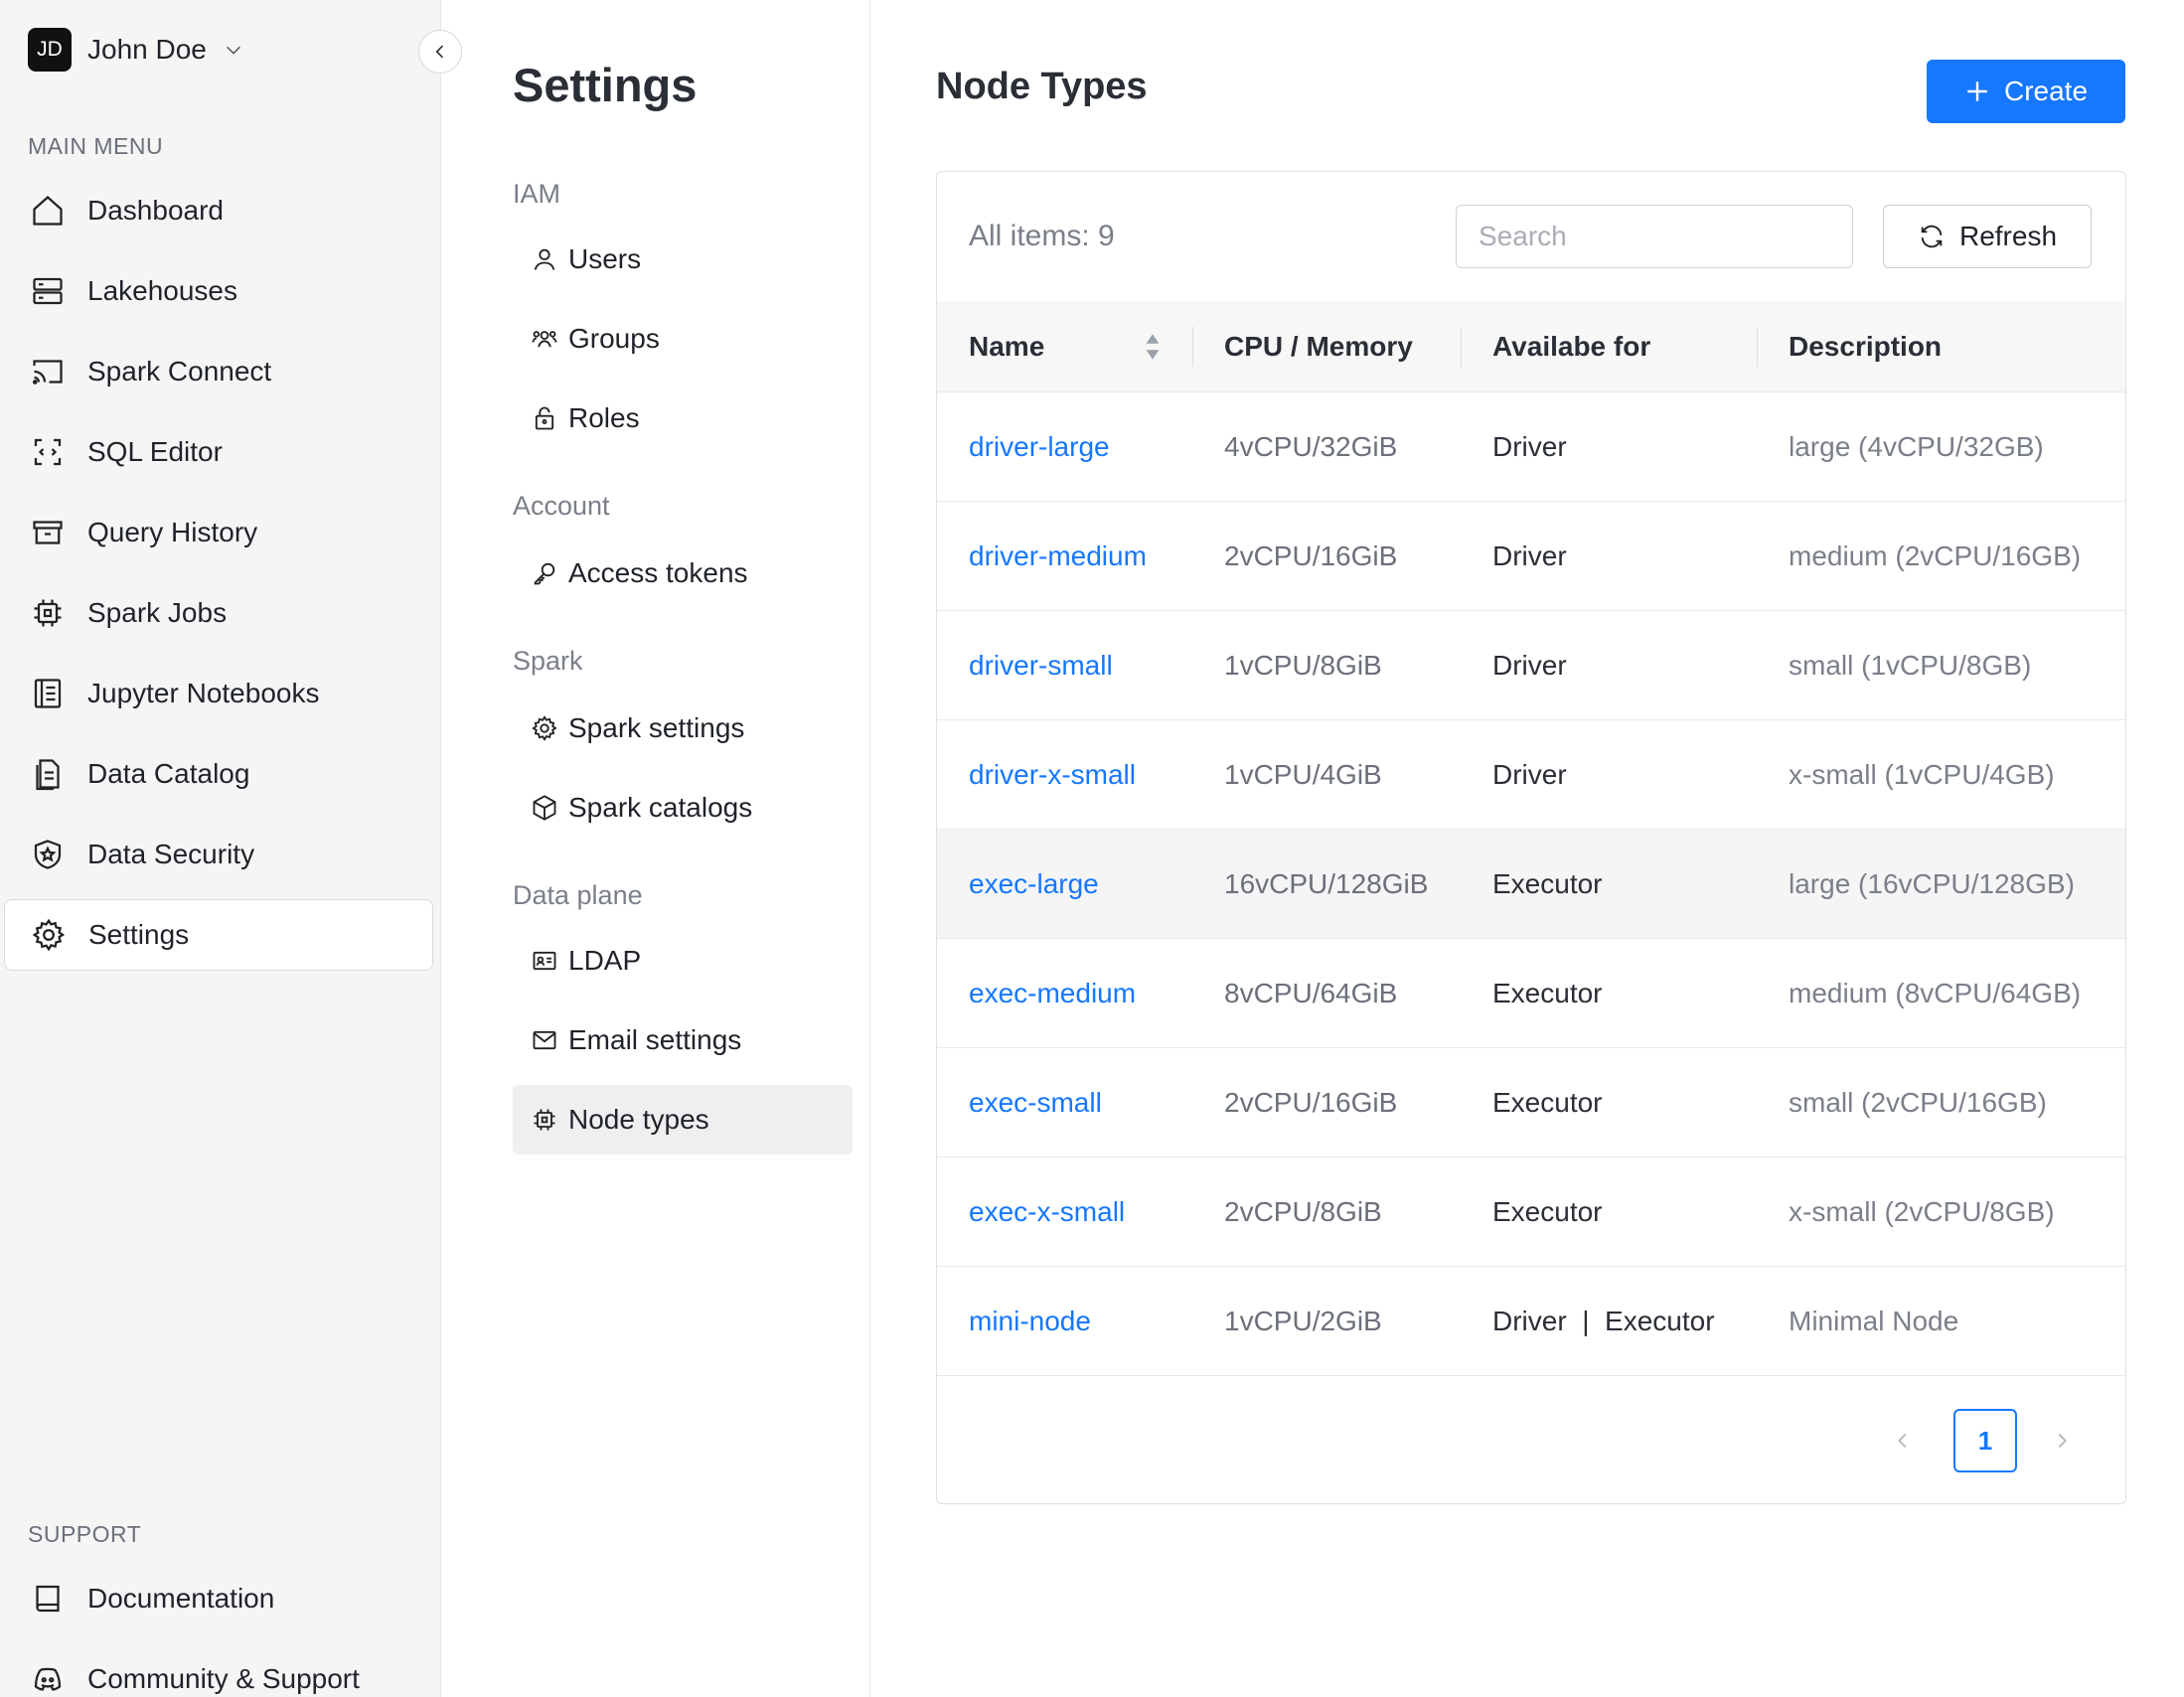 The image size is (2184, 1697). Describe the element at coordinates (172, 532) in the screenshot. I see `sidebar-item-label: Query History` at that location.